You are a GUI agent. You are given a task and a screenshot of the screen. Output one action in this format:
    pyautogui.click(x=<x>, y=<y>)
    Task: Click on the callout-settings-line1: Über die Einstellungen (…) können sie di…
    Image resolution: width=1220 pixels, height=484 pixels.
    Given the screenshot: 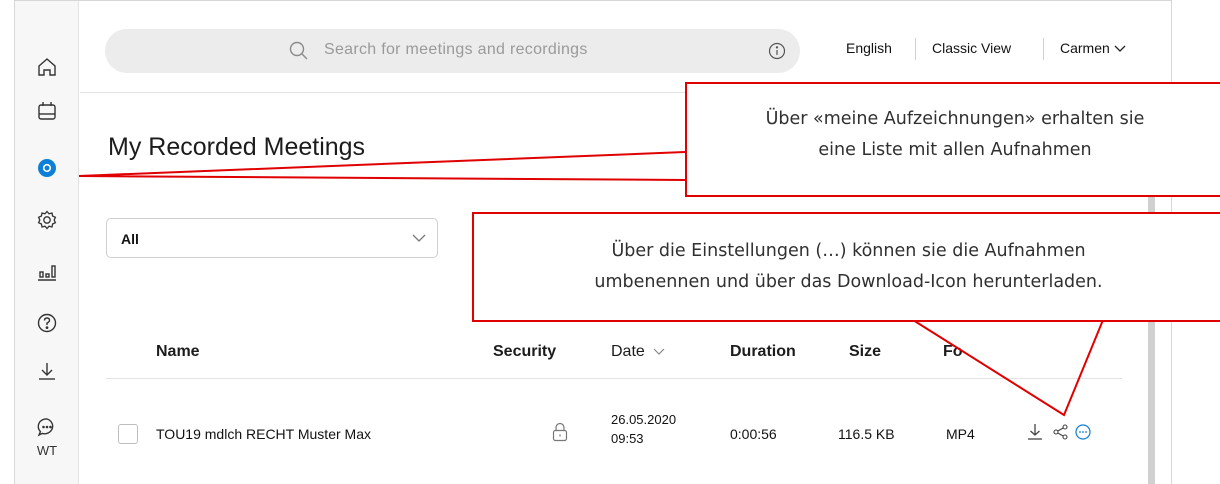 What is the action you would take?
    pyautogui.click(x=848, y=251)
    